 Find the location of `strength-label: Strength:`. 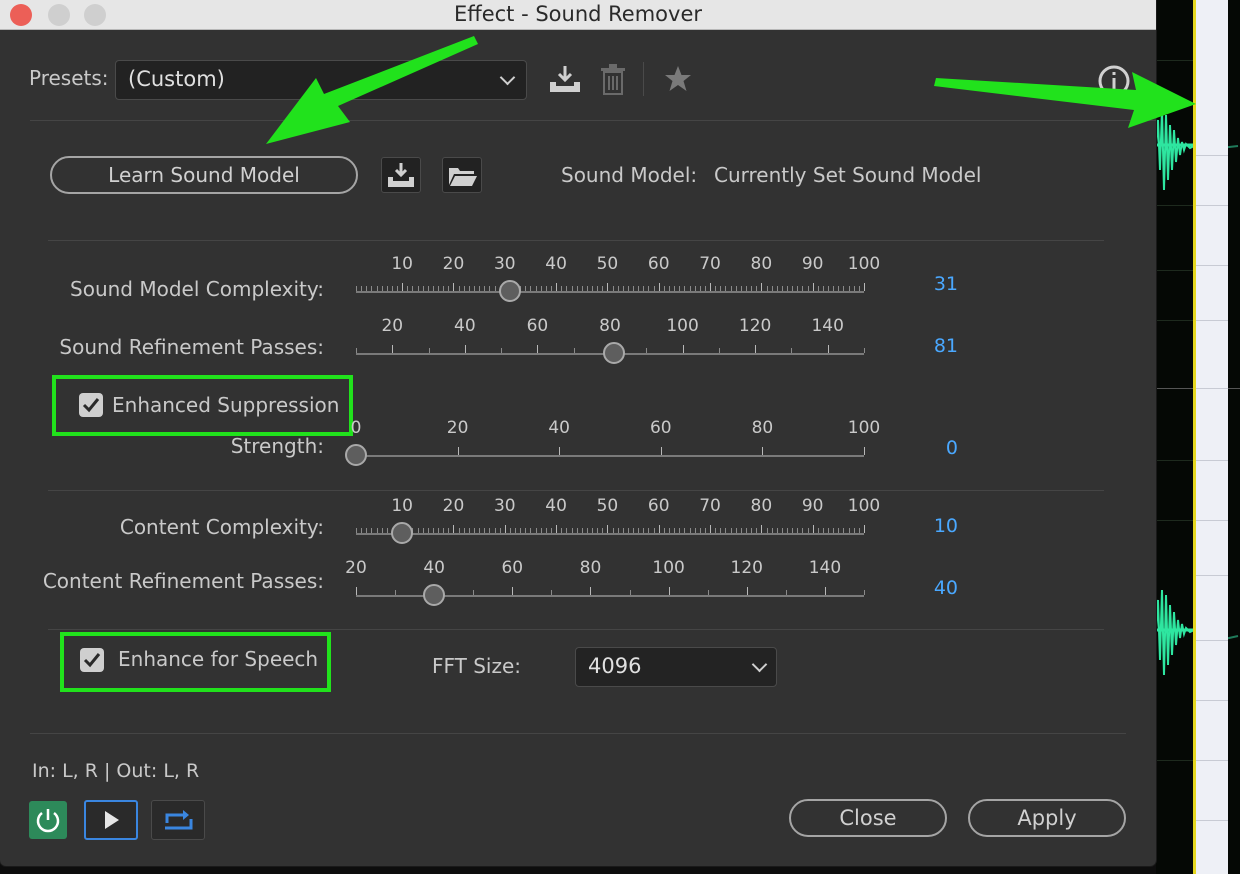

strength-label: Strength: is located at coordinates (277, 446).